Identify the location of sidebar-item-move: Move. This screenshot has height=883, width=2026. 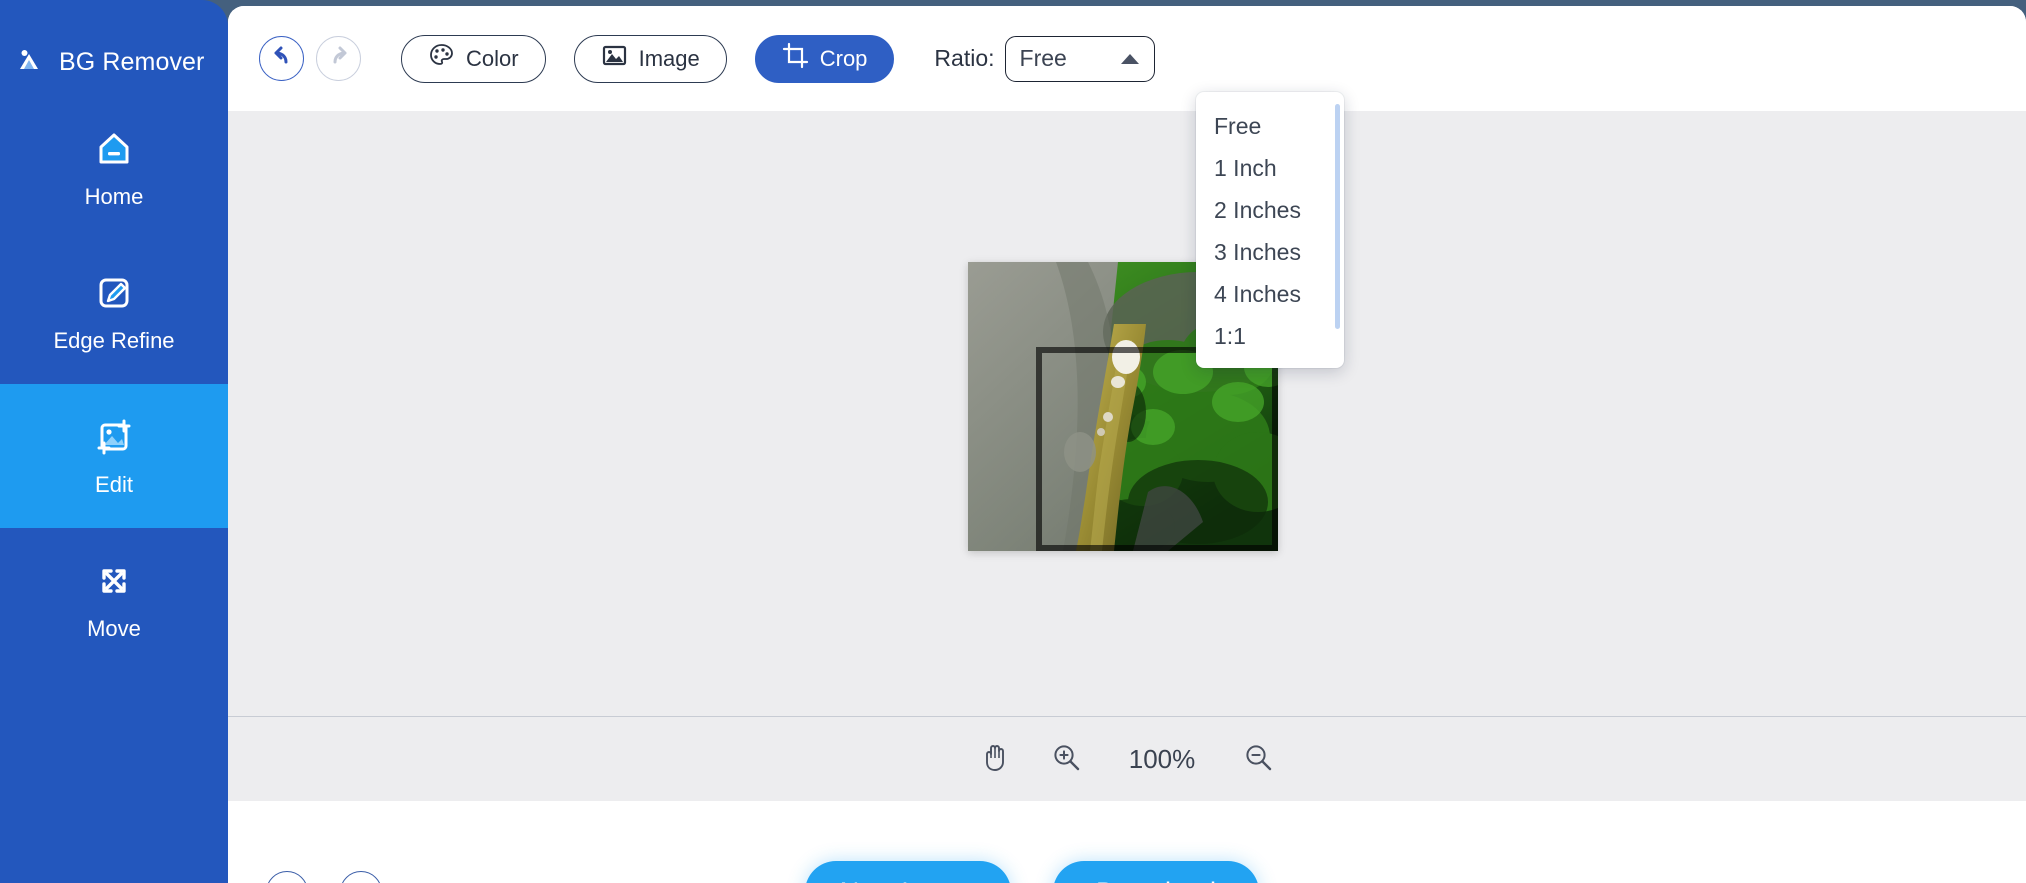
(114, 600).